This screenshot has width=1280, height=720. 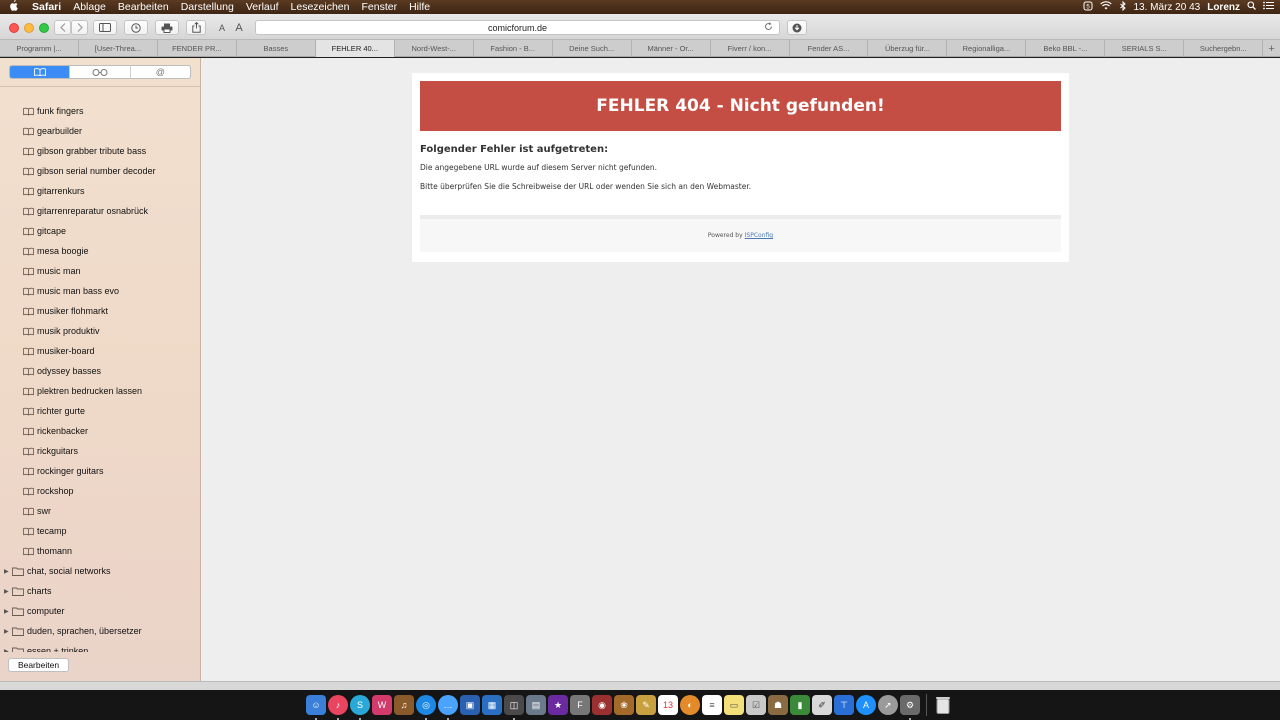 What do you see at coordinates (734, 705) in the screenshot?
I see `notes-icon: ▭` at bounding box center [734, 705].